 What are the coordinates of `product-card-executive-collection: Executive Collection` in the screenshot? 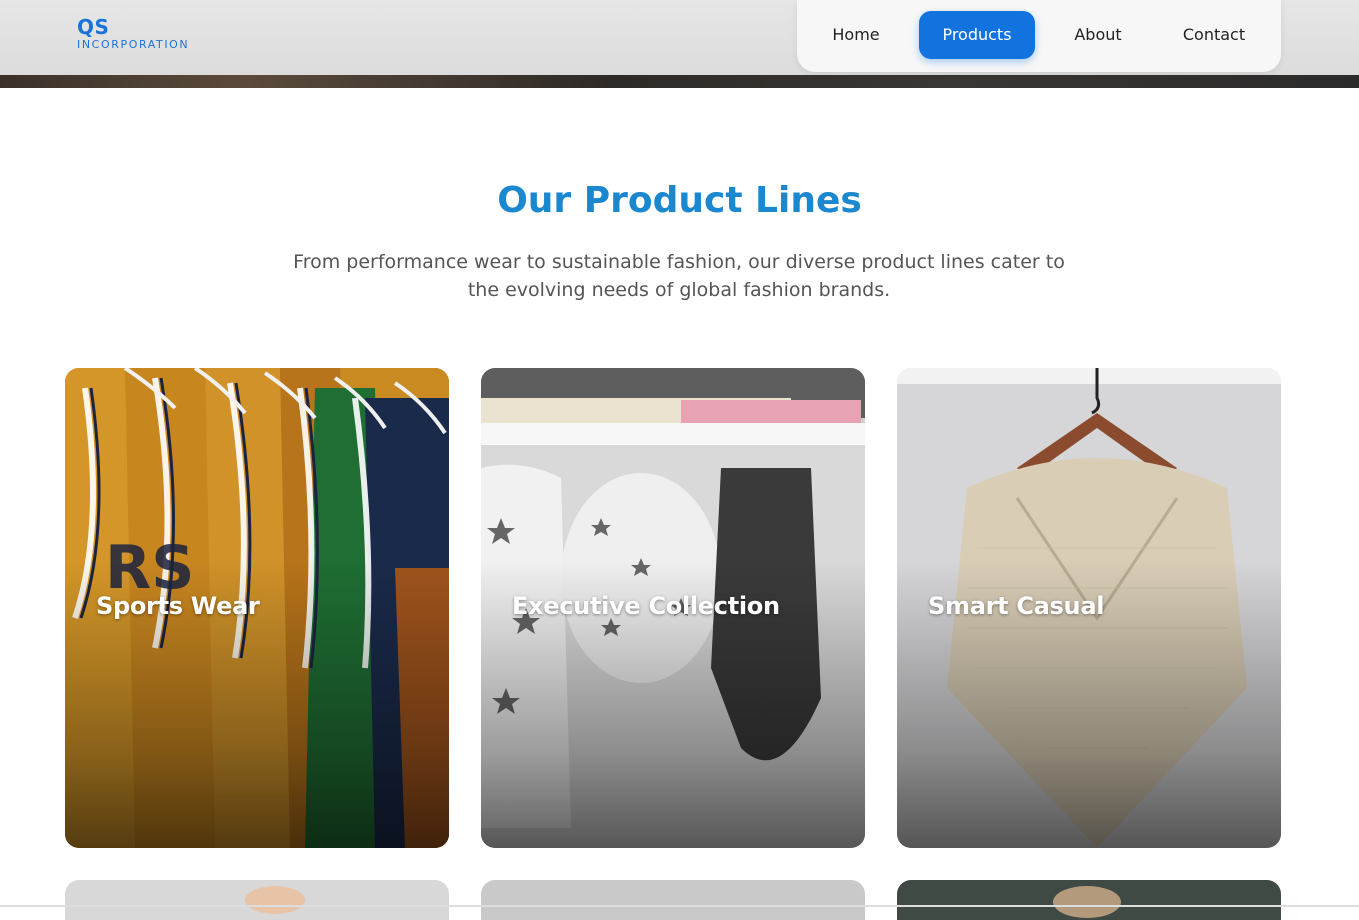 It's located at (673, 608).